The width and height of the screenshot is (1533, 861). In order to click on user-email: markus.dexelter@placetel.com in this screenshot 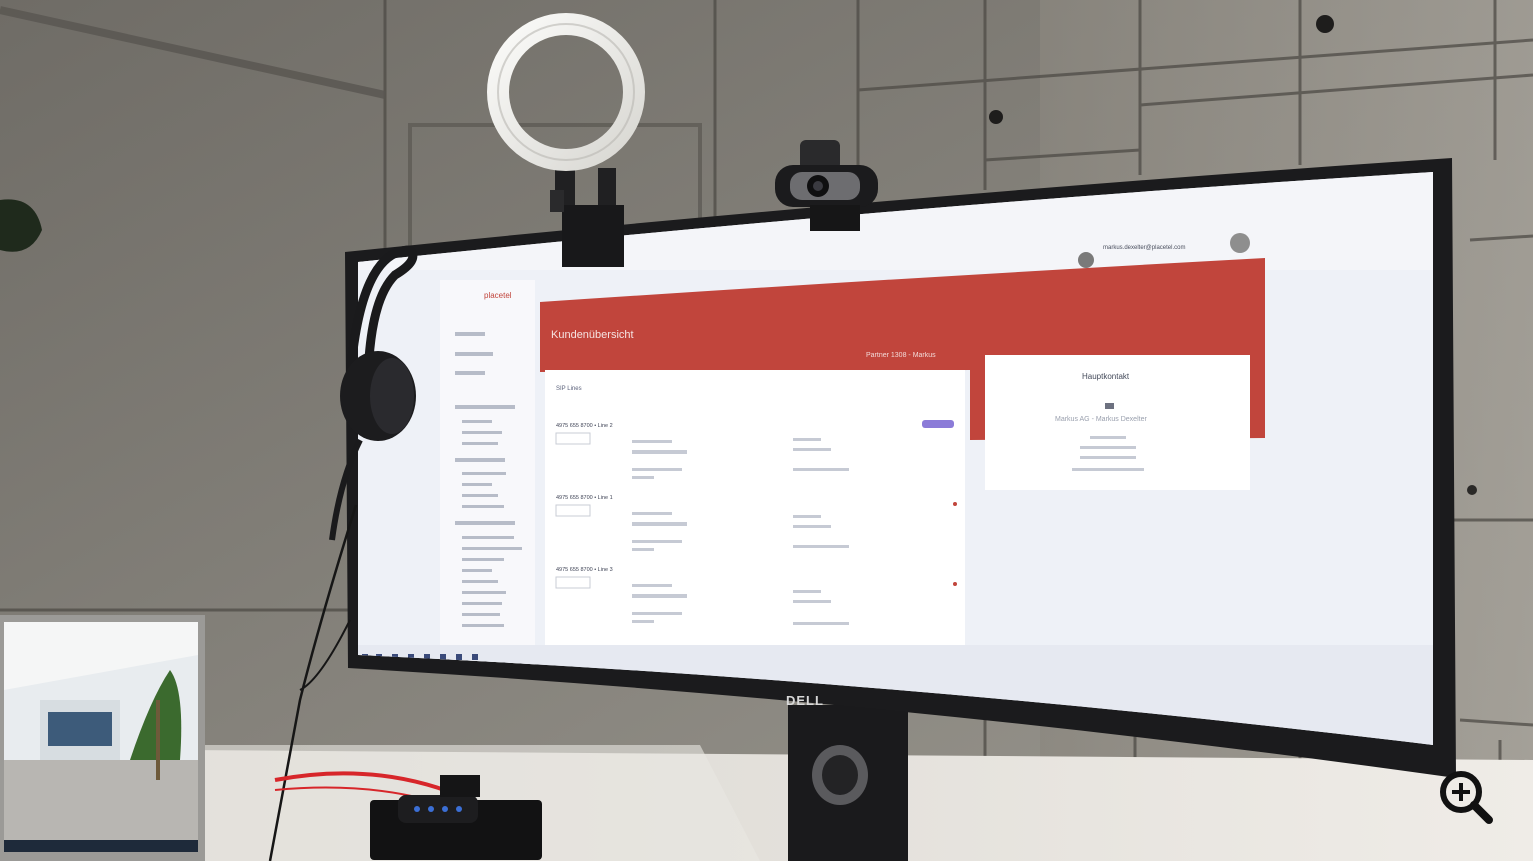, I will do `click(1144, 248)`.